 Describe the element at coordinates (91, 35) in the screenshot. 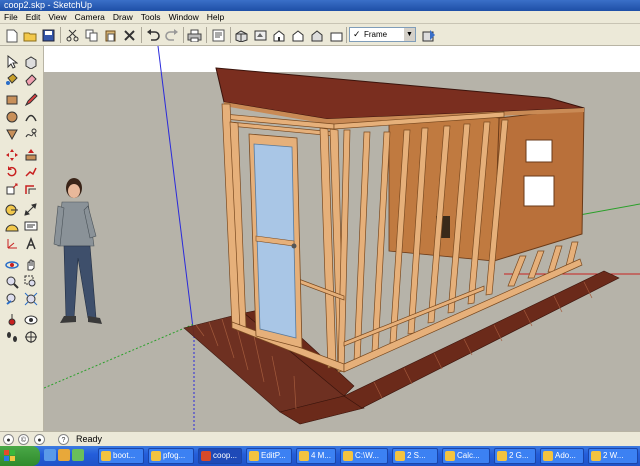

I see `copy-icon` at that location.